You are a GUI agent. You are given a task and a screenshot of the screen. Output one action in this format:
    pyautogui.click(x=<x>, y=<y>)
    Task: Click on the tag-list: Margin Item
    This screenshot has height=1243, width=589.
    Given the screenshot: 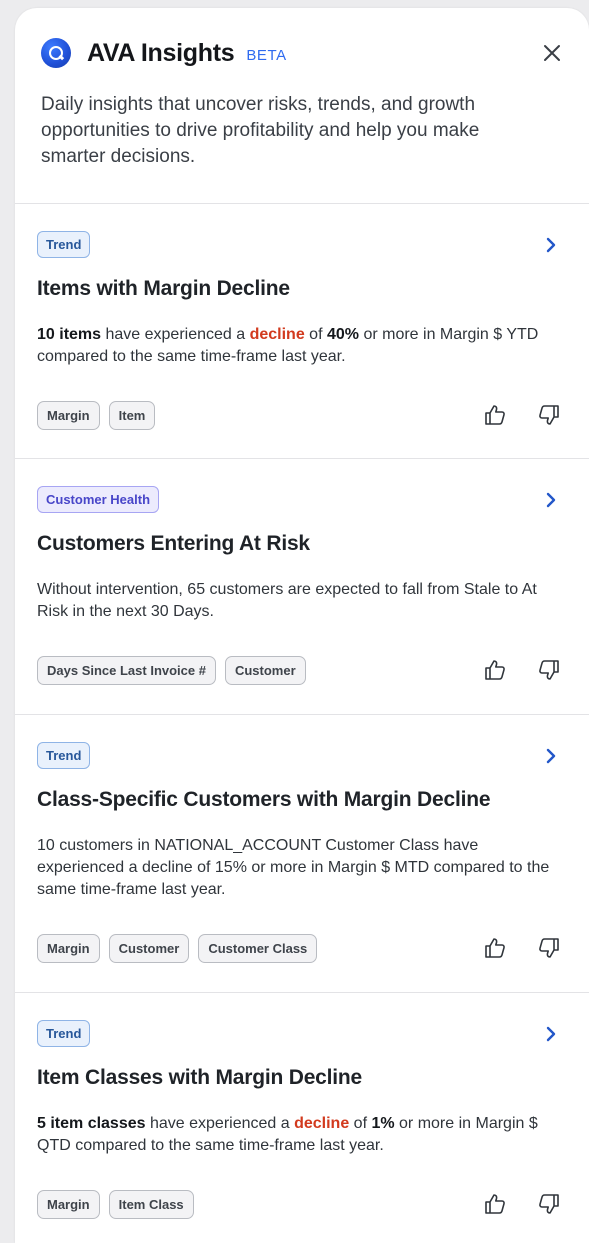 What is the action you would take?
    pyautogui.click(x=96, y=415)
    